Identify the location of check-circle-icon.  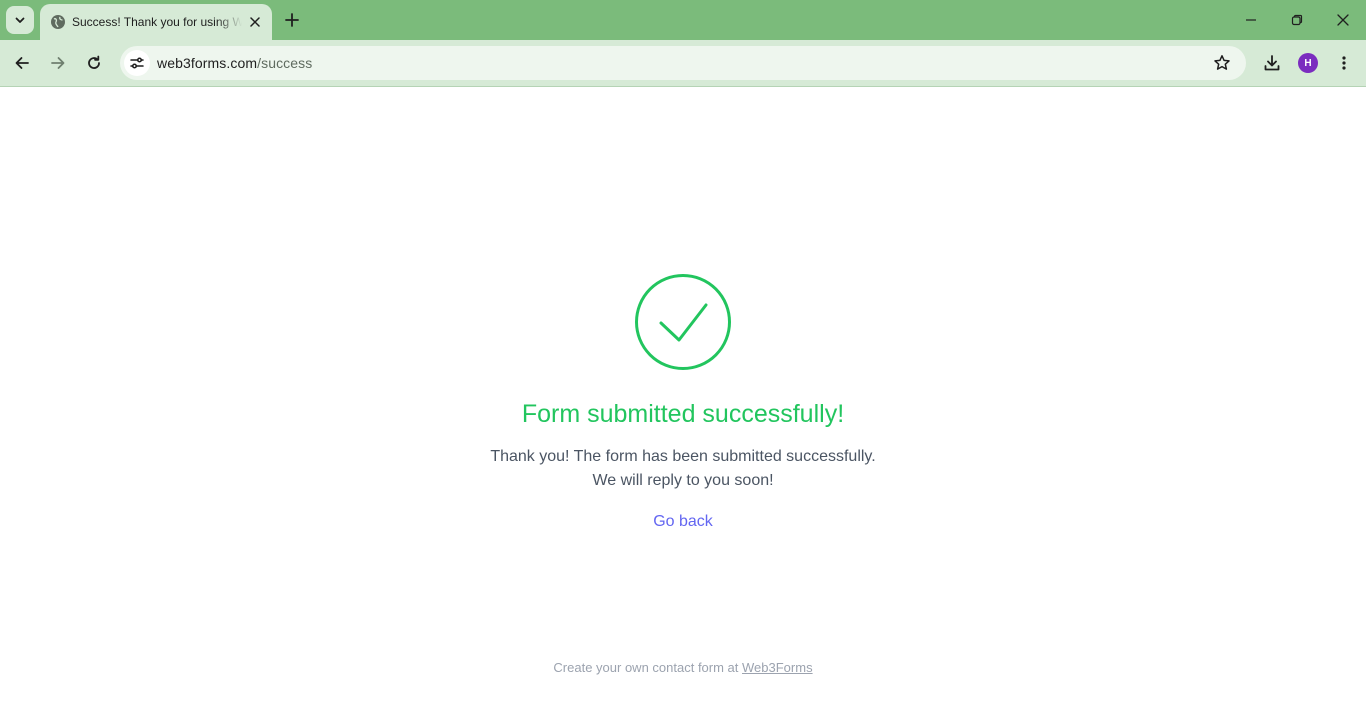
(683, 322).